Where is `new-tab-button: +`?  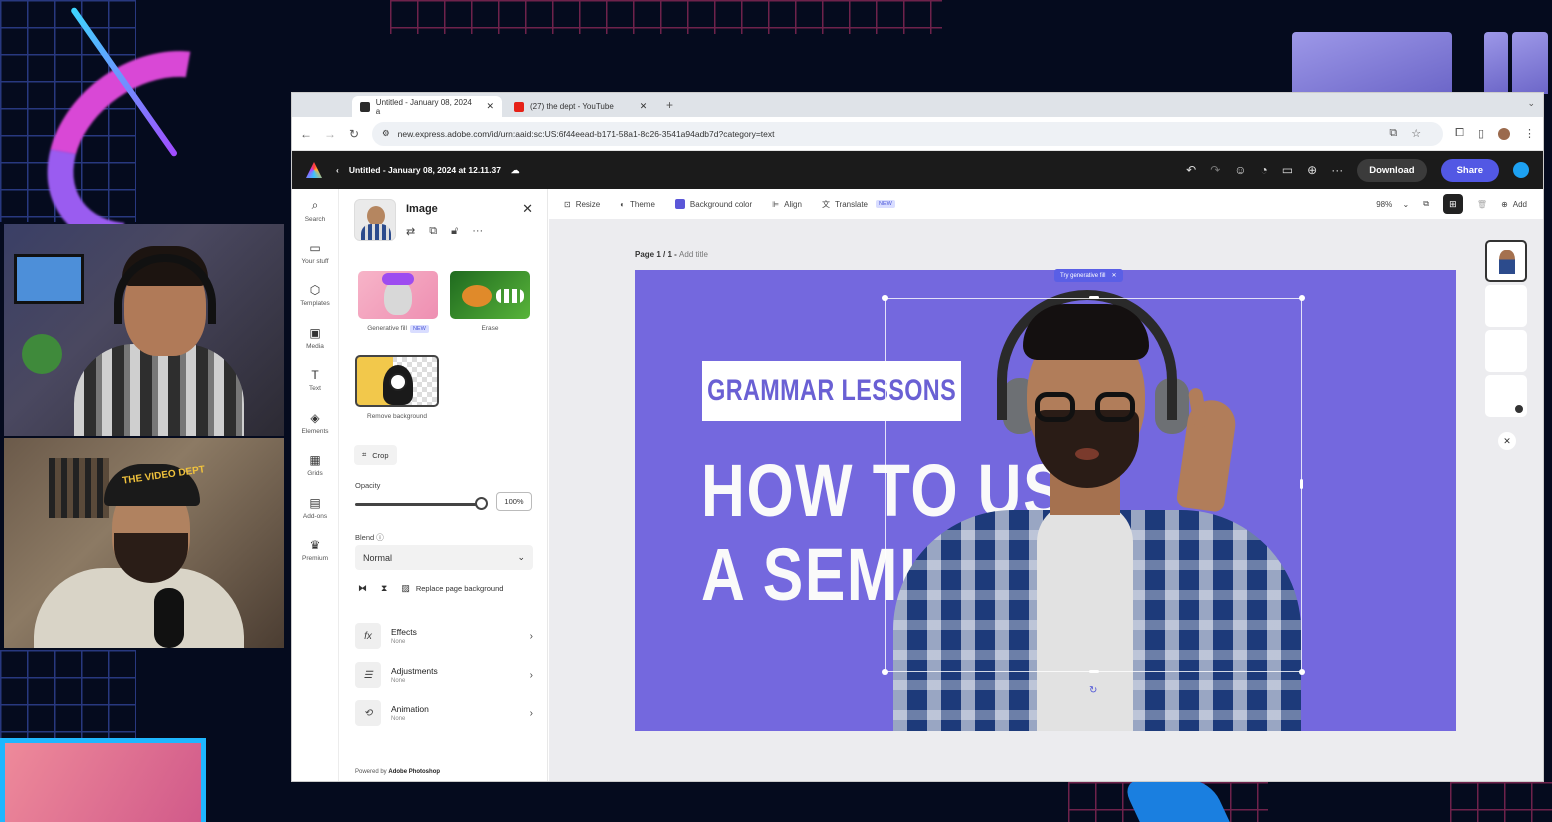 new-tab-button: + is located at coordinates (669, 105).